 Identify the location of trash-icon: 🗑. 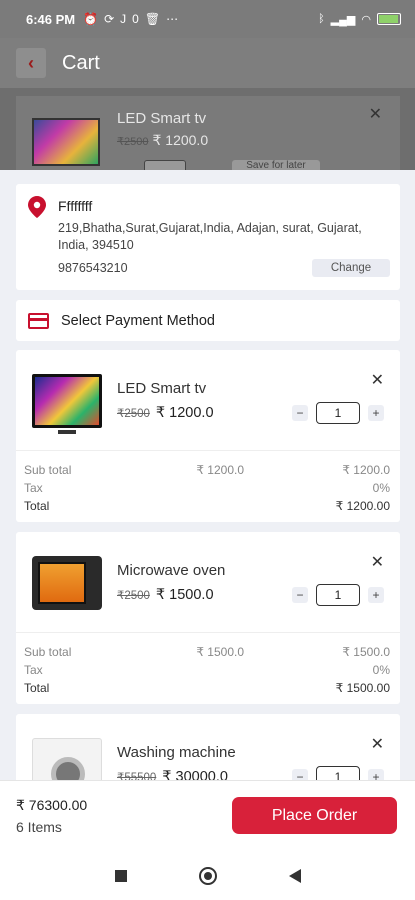
(155, 19).